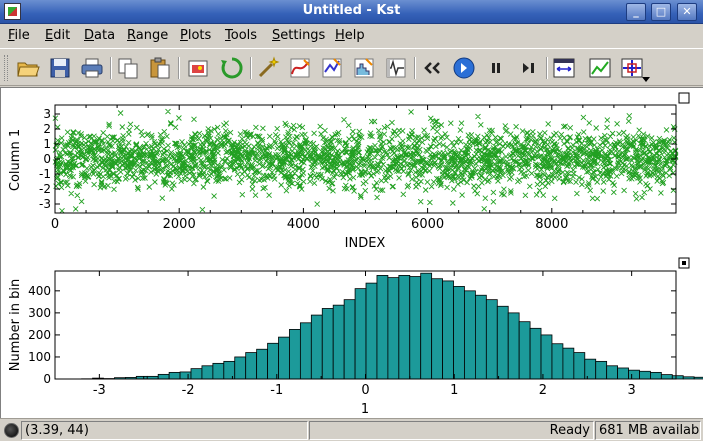  Describe the element at coordinates (147, 35) in the screenshot. I see `menu-range: Range` at that location.